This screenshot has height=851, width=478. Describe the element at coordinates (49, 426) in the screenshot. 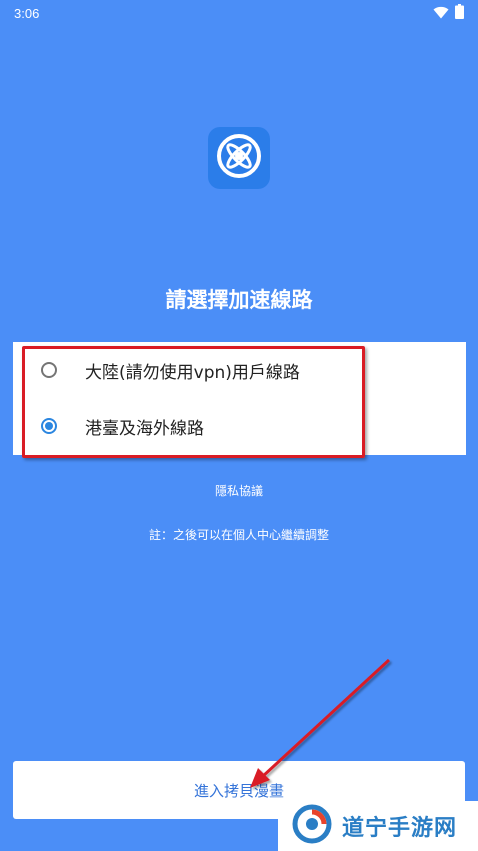

I see `radio-overseas` at that location.